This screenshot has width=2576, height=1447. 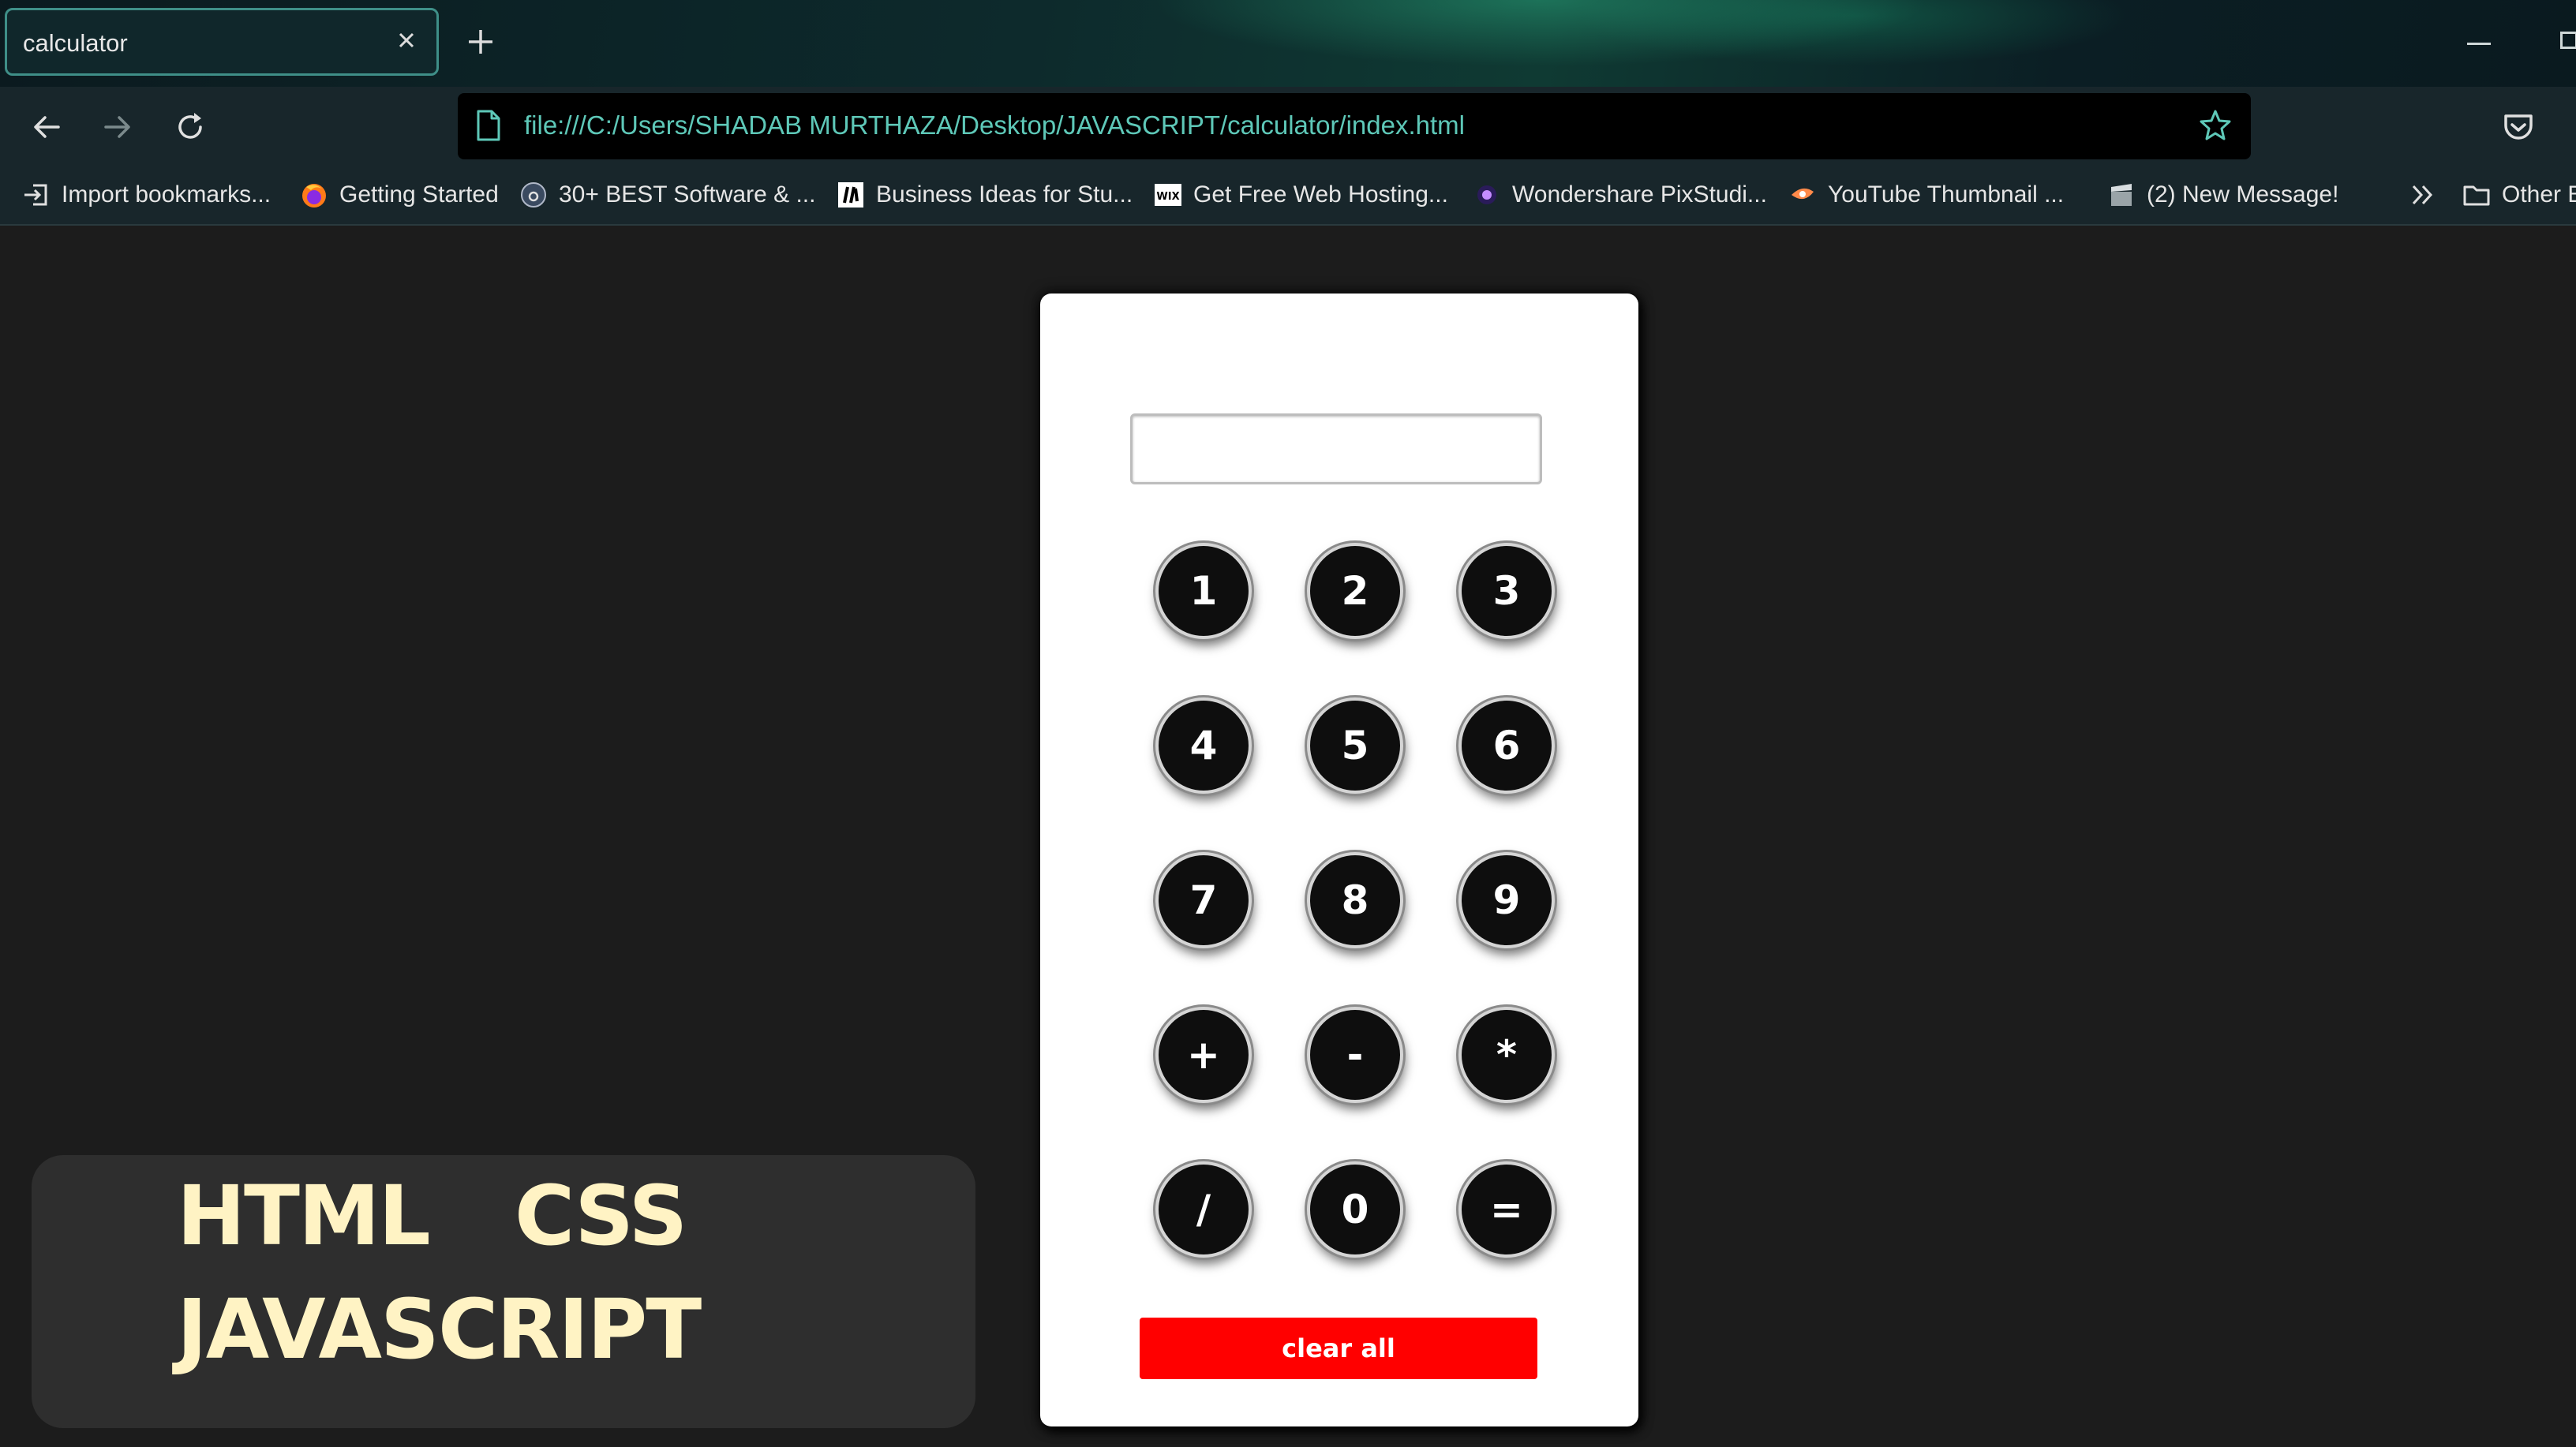 What do you see at coordinates (1203, 746) in the screenshot?
I see `key-4: 4` at bounding box center [1203, 746].